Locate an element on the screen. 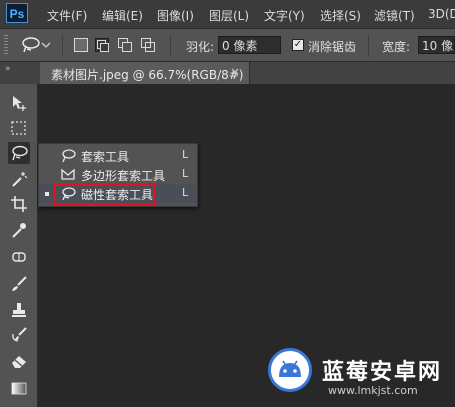 The image size is (455, 407). feather-input: 0 像素 is located at coordinates (249, 45).